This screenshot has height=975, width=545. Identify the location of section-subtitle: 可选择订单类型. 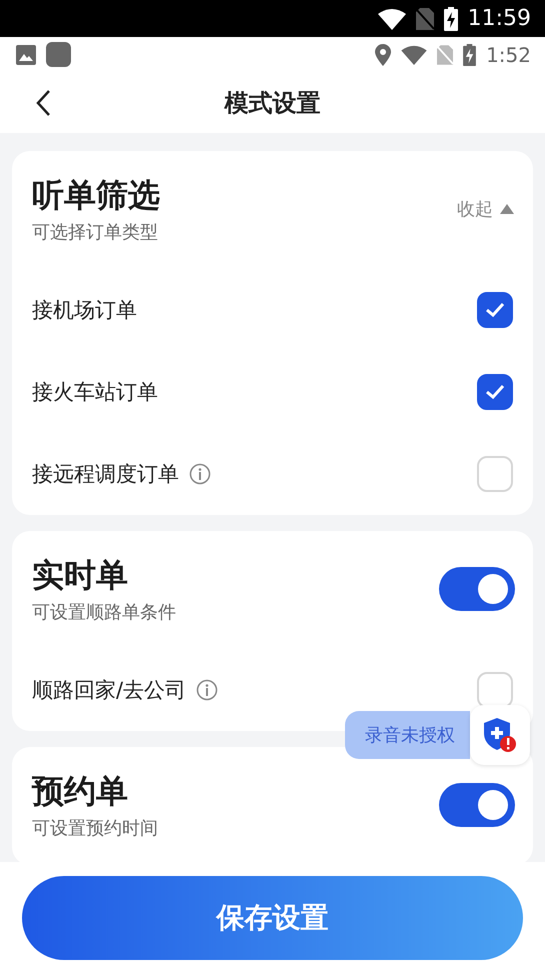
(95, 233).